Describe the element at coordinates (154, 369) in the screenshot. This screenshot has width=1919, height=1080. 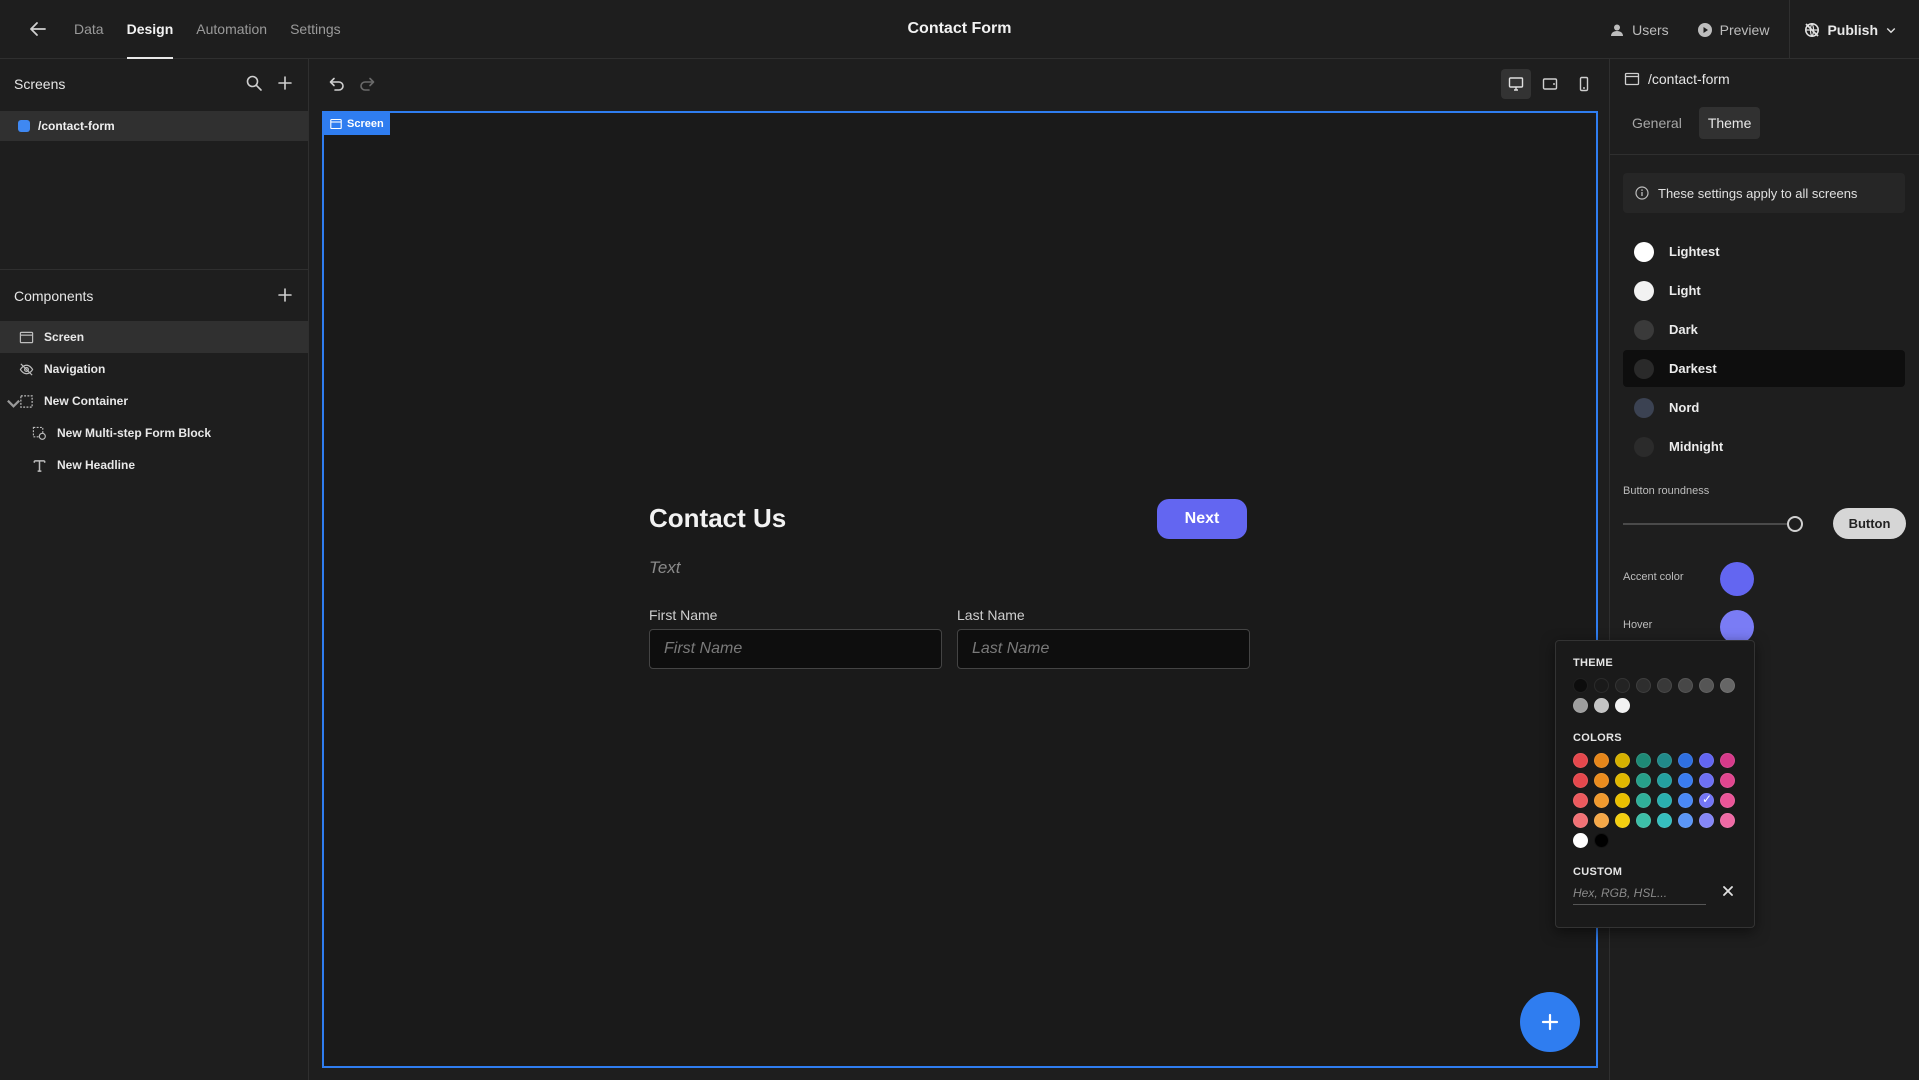
I see `component-item-navigation: Navigation` at that location.